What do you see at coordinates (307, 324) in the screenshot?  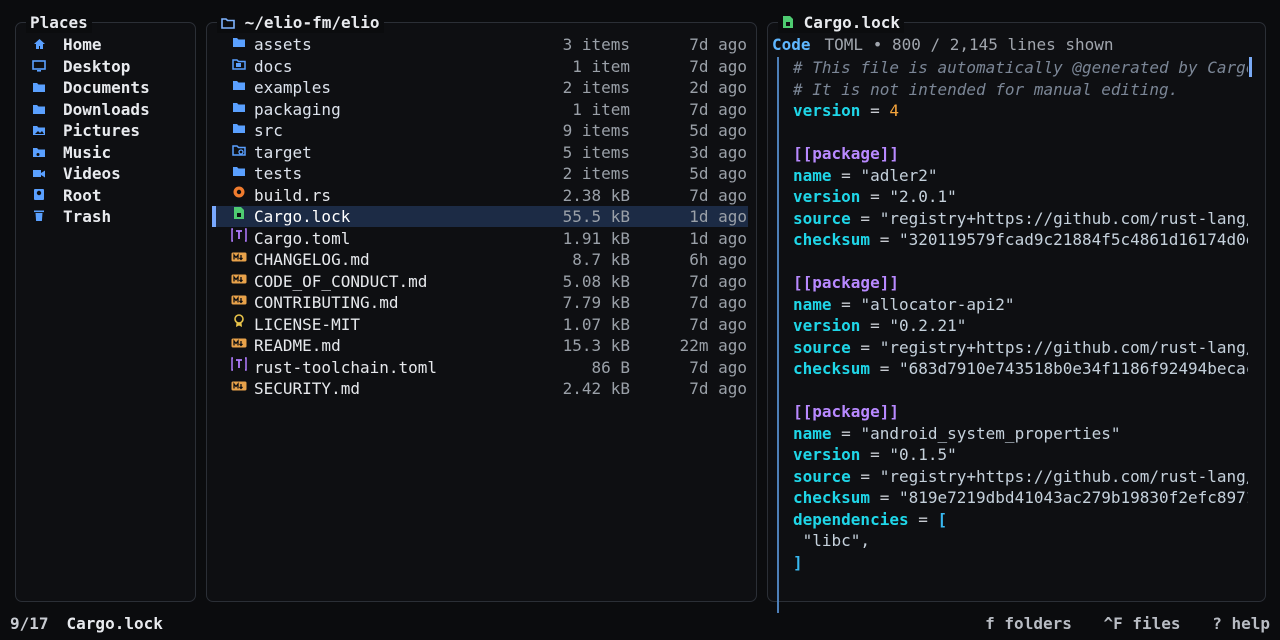 I see `file-name: LICENSE-MIT` at bounding box center [307, 324].